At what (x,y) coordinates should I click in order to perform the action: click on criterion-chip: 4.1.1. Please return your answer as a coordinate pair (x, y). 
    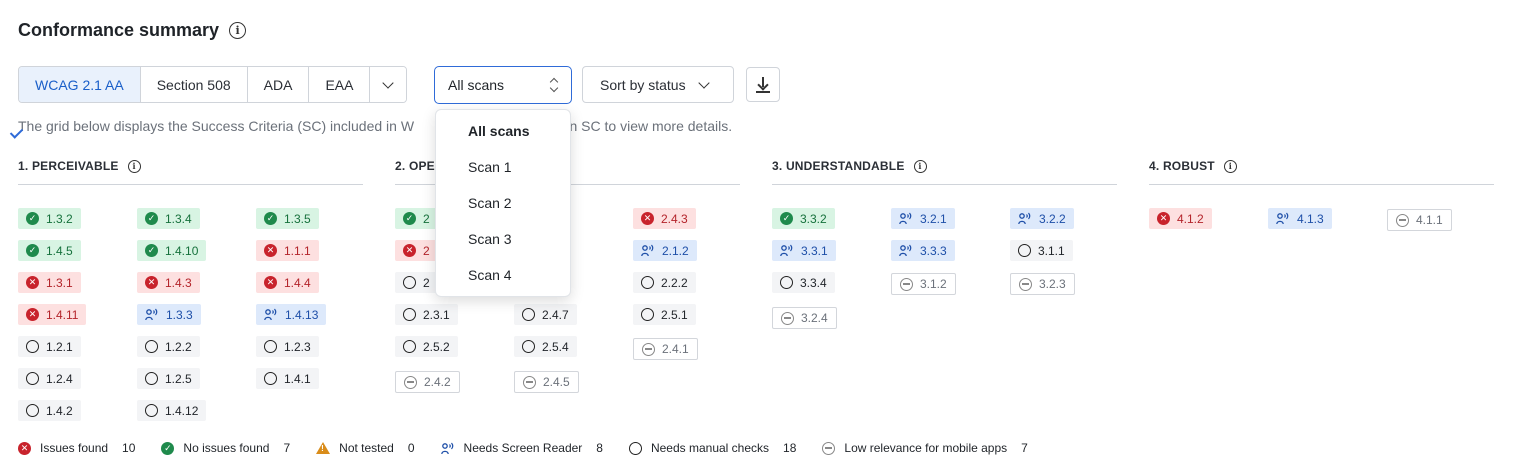
    Looking at the image, I should click on (1419, 220).